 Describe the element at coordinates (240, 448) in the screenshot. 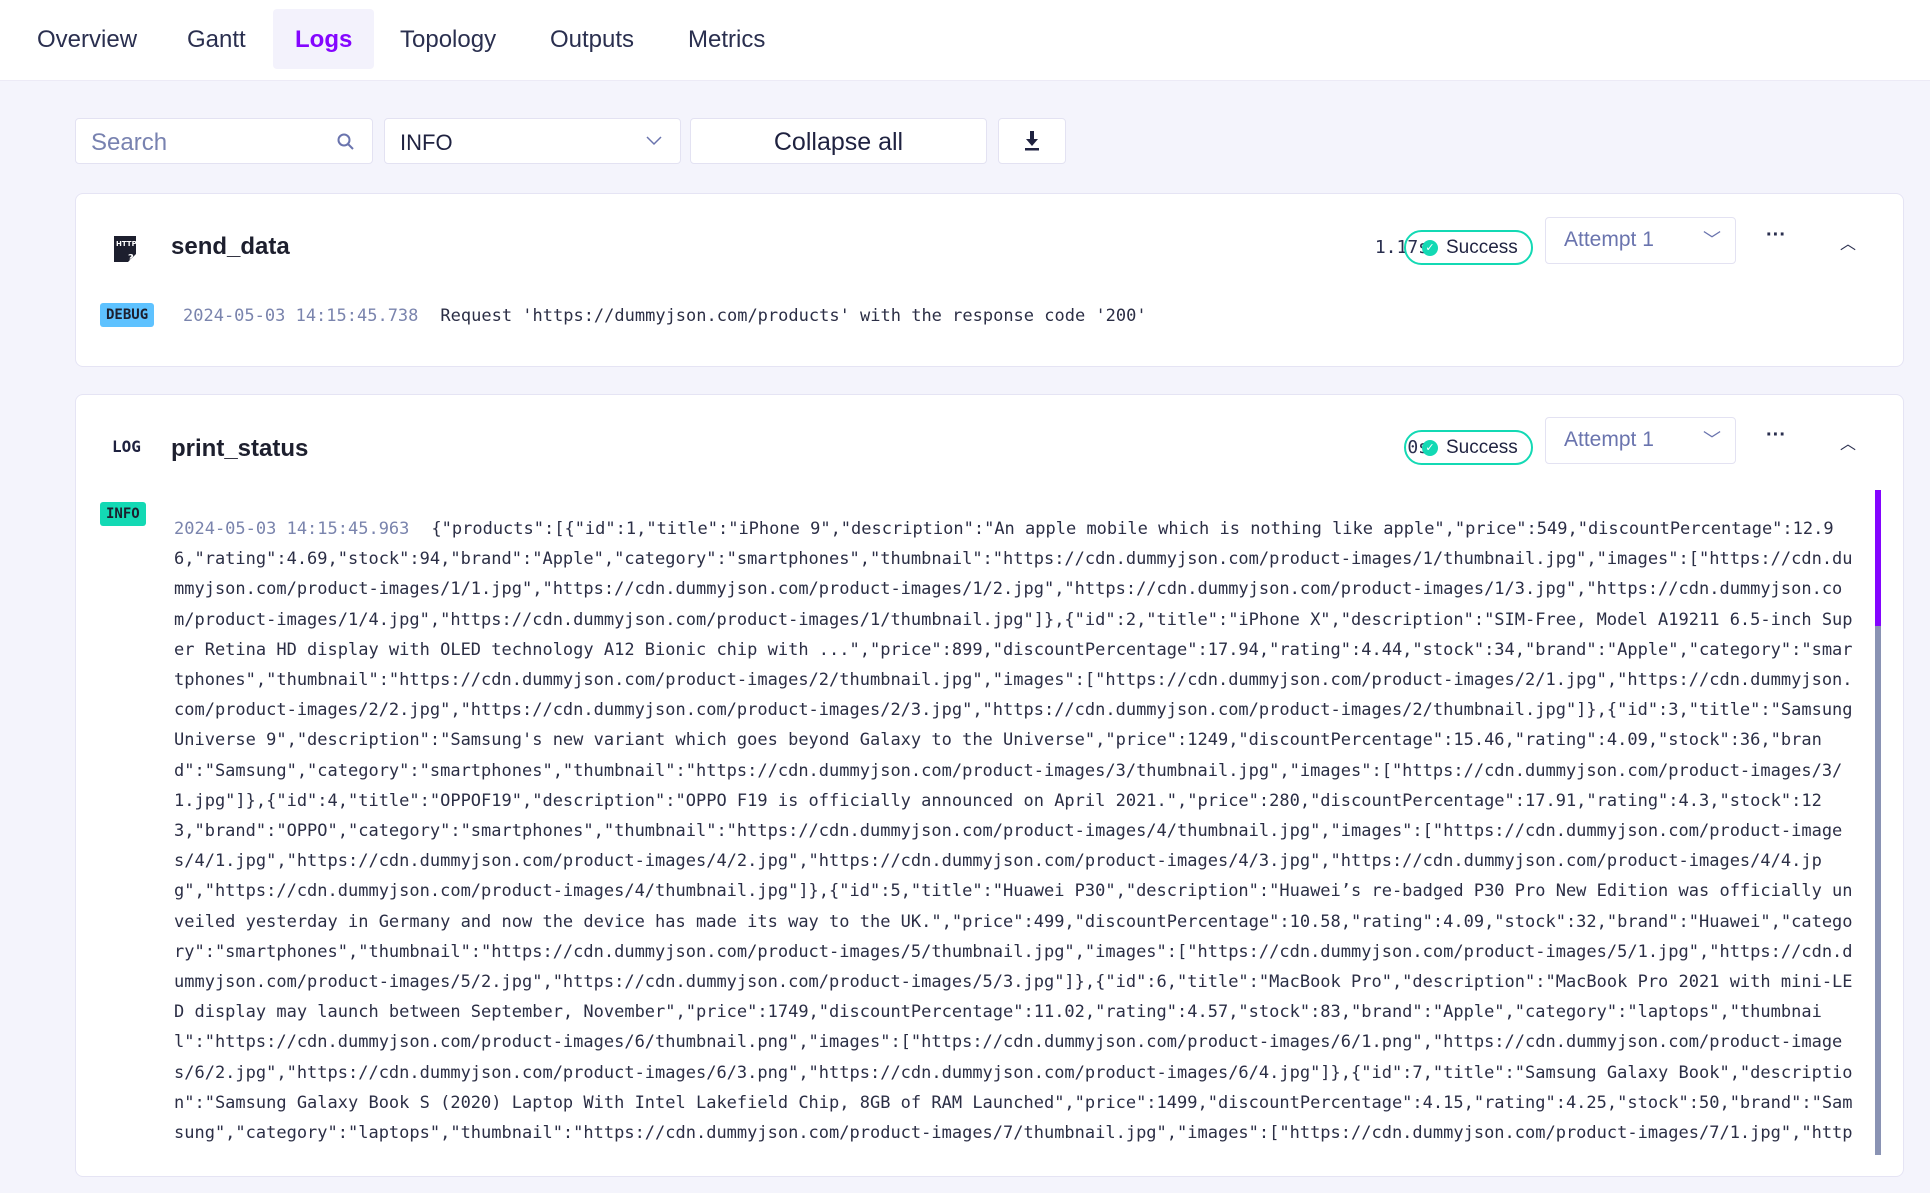

I see `task-name: print_status` at that location.